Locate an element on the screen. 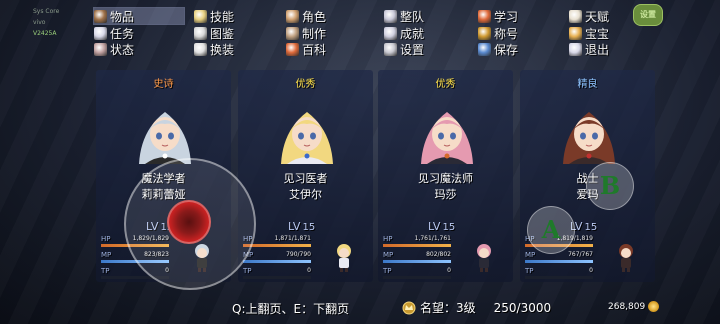 This screenshot has height=324, width=720. menu-item: 状态 is located at coordinates (114, 49).